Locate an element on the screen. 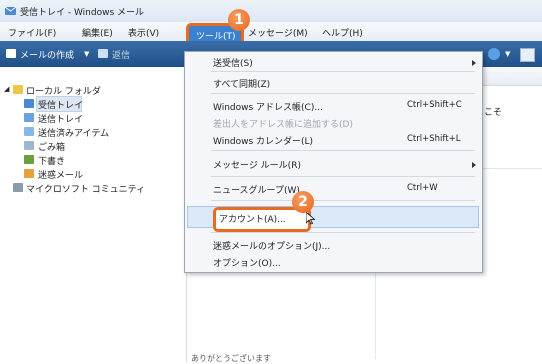 The image size is (542, 364). inbox-icon is located at coordinates (29, 103).